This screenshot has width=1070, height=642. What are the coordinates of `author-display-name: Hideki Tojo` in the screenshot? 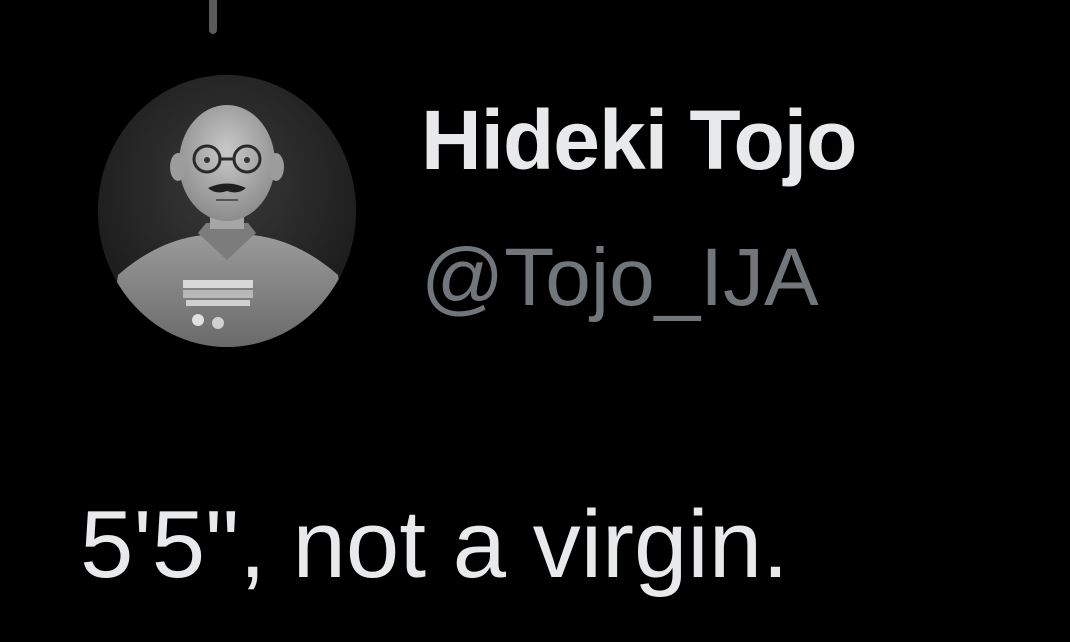 It's located at (639, 140).